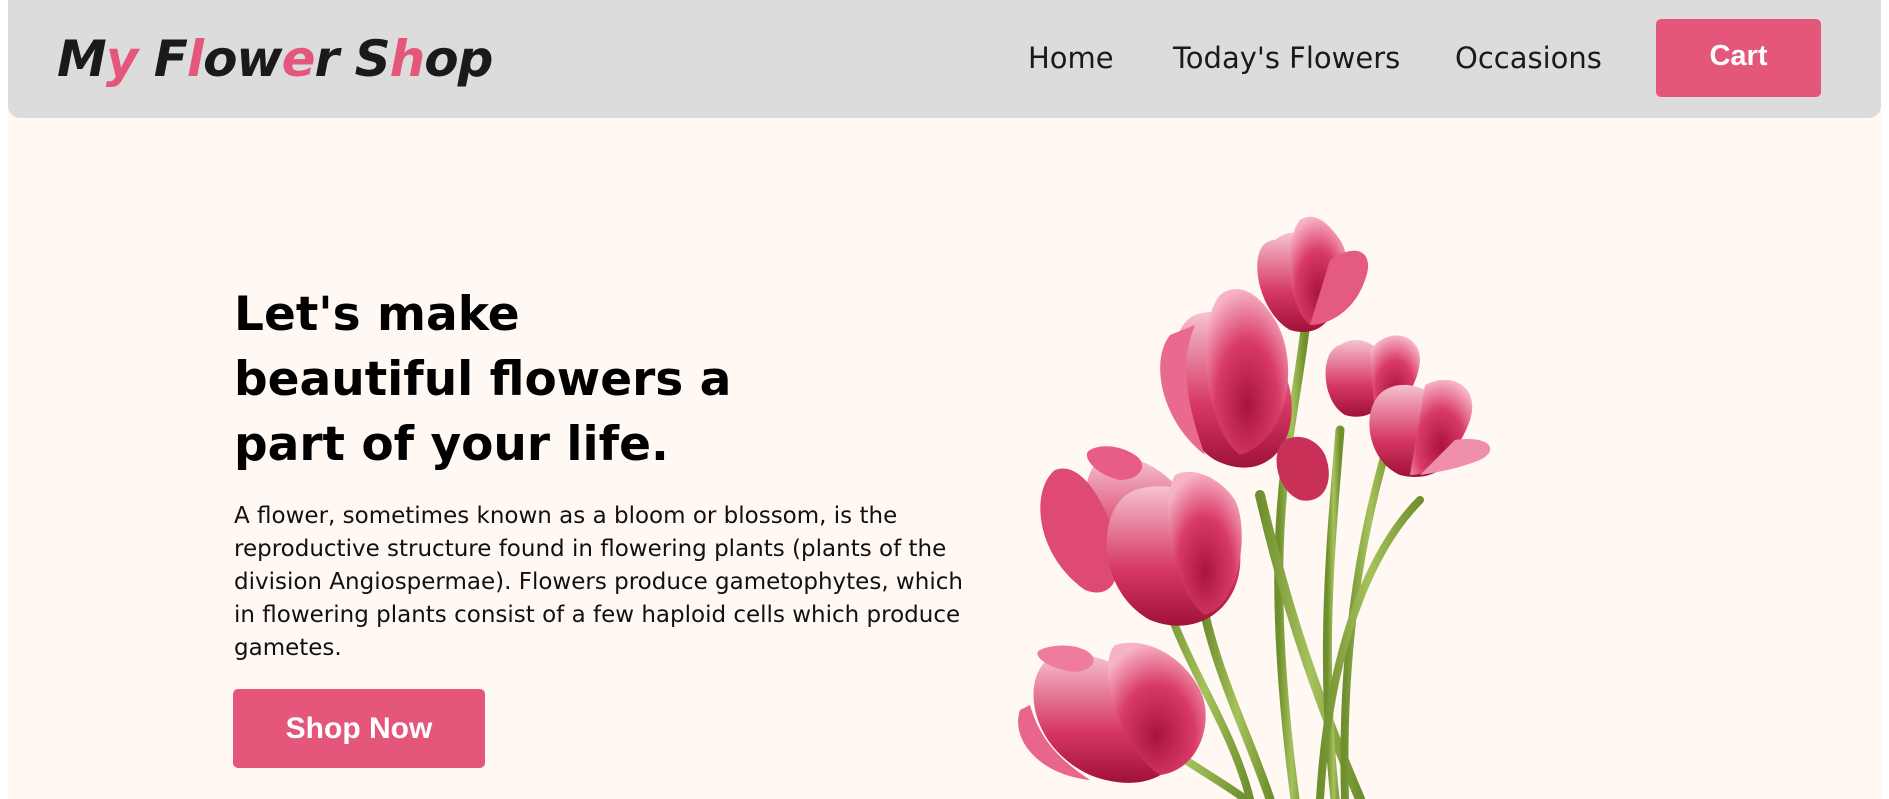 This screenshot has height=799, width=1889. What do you see at coordinates (1286, 58) in the screenshot?
I see `nav-link-todays-flowers: Today's Flowers` at bounding box center [1286, 58].